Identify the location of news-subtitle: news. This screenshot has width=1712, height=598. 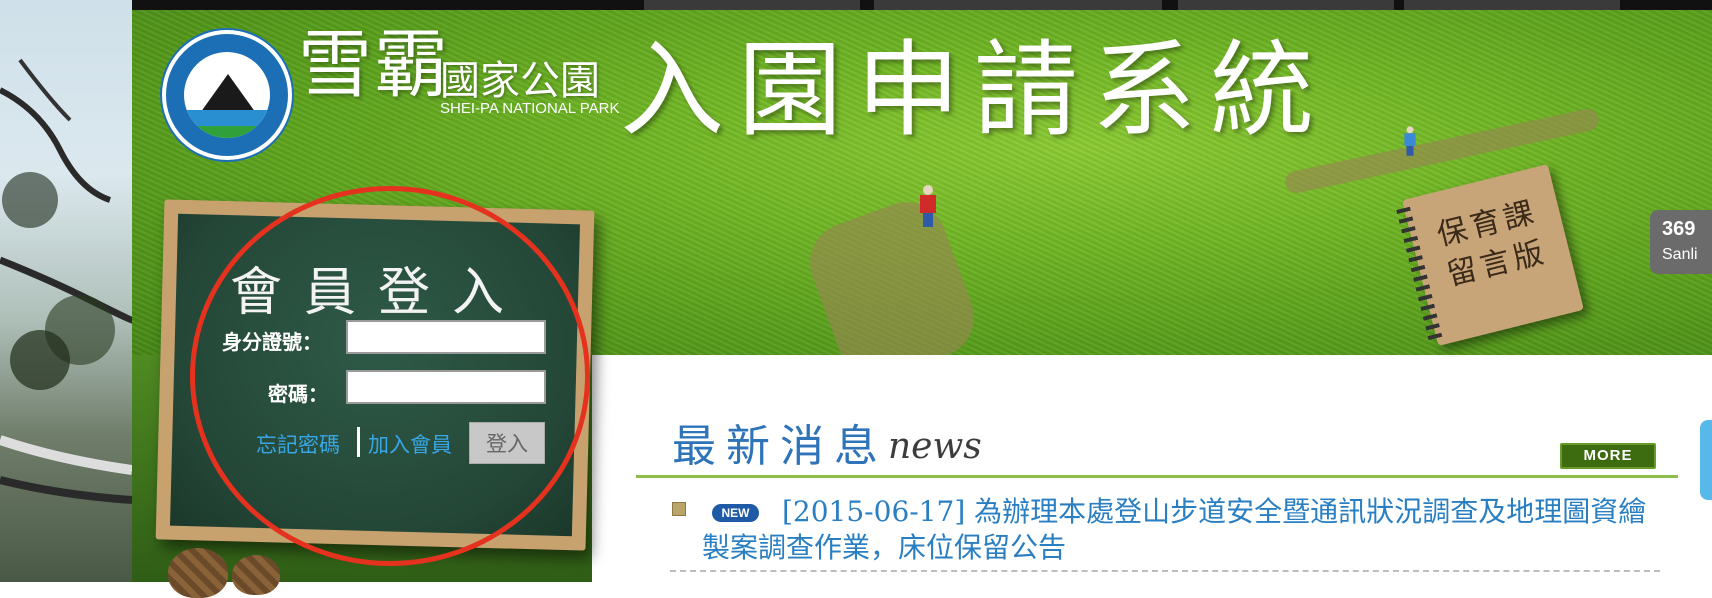
(935, 446).